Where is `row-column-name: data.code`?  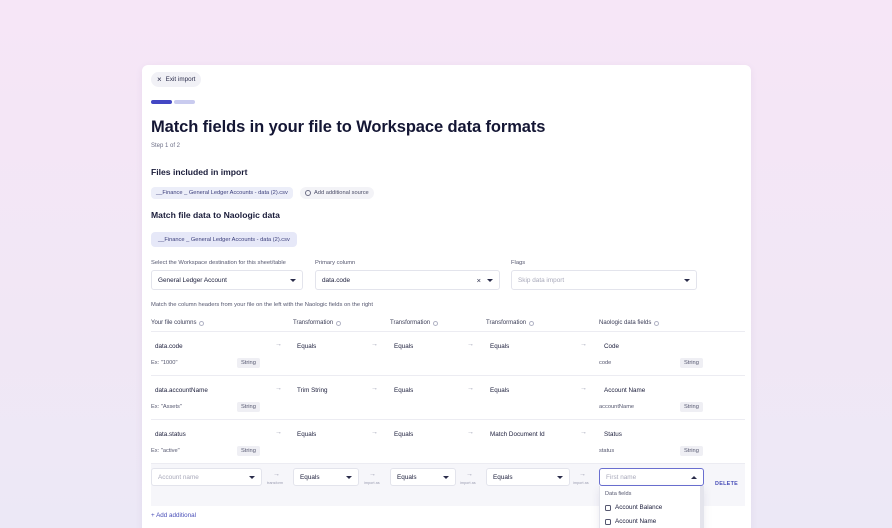
row-column-name: data.code is located at coordinates (169, 346).